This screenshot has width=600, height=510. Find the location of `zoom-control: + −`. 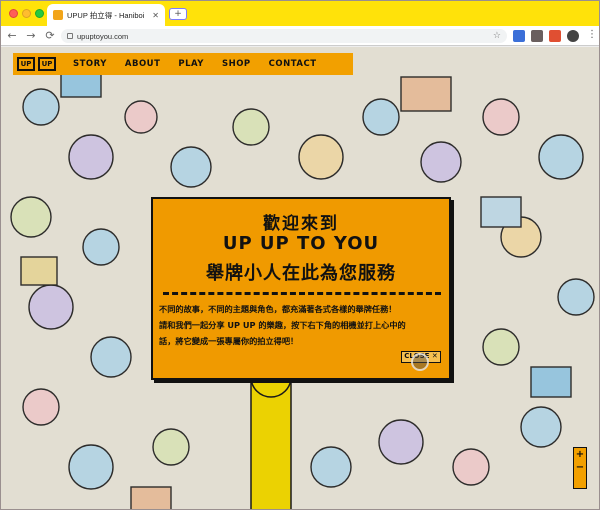

zoom-control: + − is located at coordinates (580, 468).